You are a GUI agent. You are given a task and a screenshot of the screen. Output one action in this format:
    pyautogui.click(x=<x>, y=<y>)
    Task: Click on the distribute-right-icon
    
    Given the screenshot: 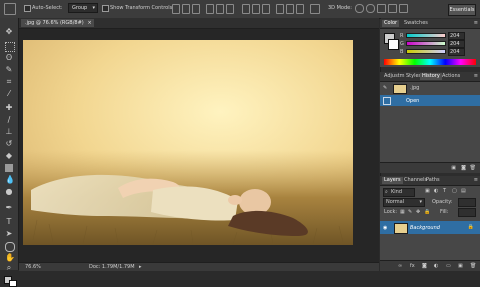 What is the action you would take?
    pyautogui.click(x=300, y=9)
    